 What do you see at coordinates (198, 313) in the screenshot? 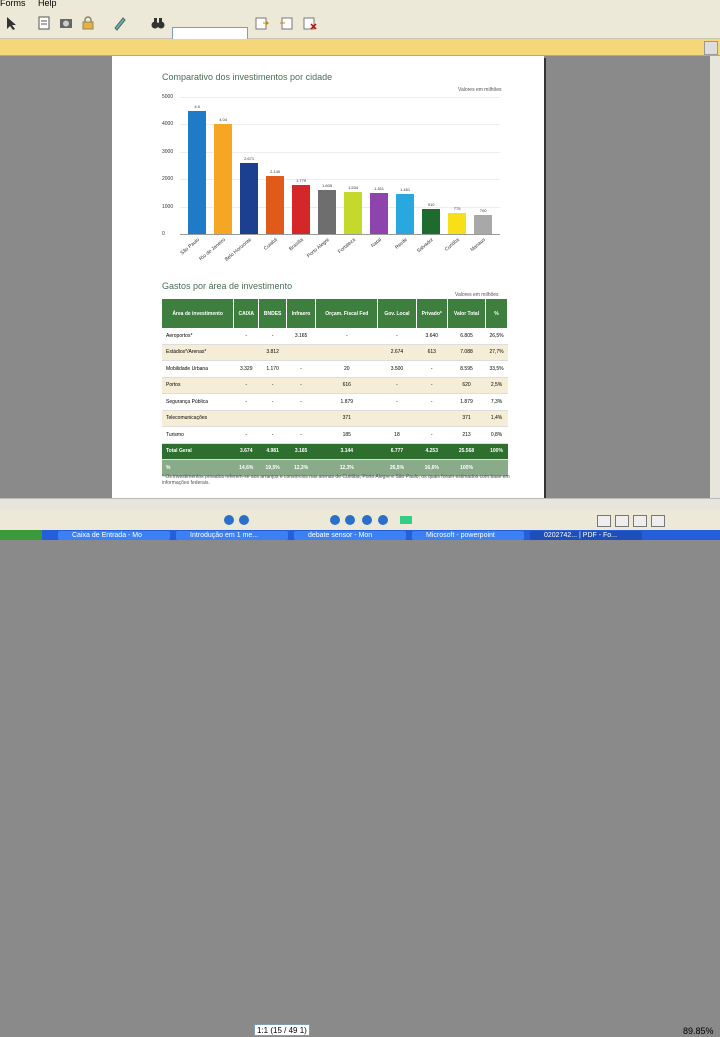
I see `table-header-cell: Área de investimento` at bounding box center [198, 313].